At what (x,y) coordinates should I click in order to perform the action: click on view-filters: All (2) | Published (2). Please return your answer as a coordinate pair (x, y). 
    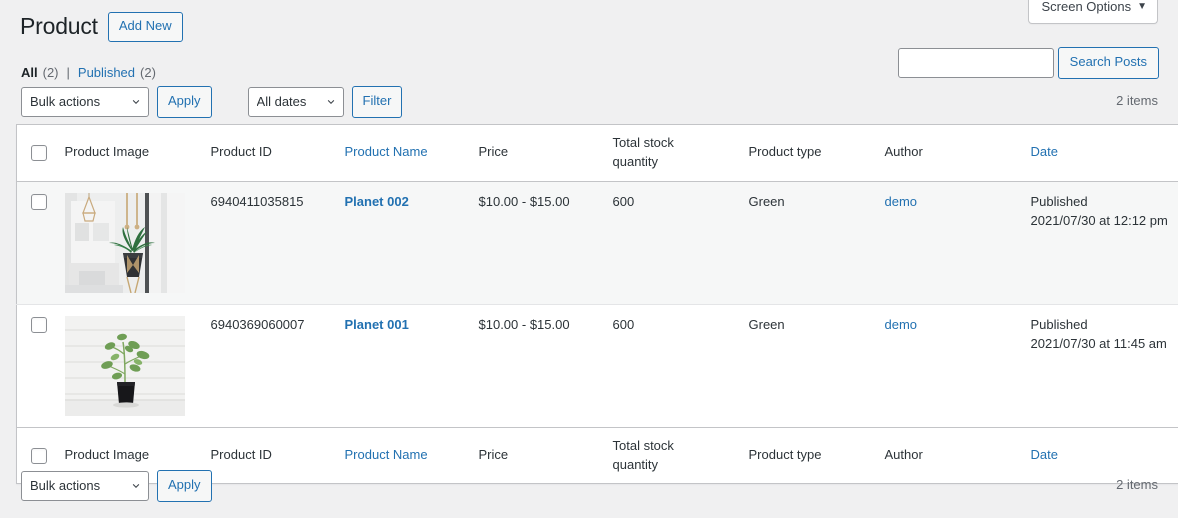
    Looking at the image, I should click on (88, 73).